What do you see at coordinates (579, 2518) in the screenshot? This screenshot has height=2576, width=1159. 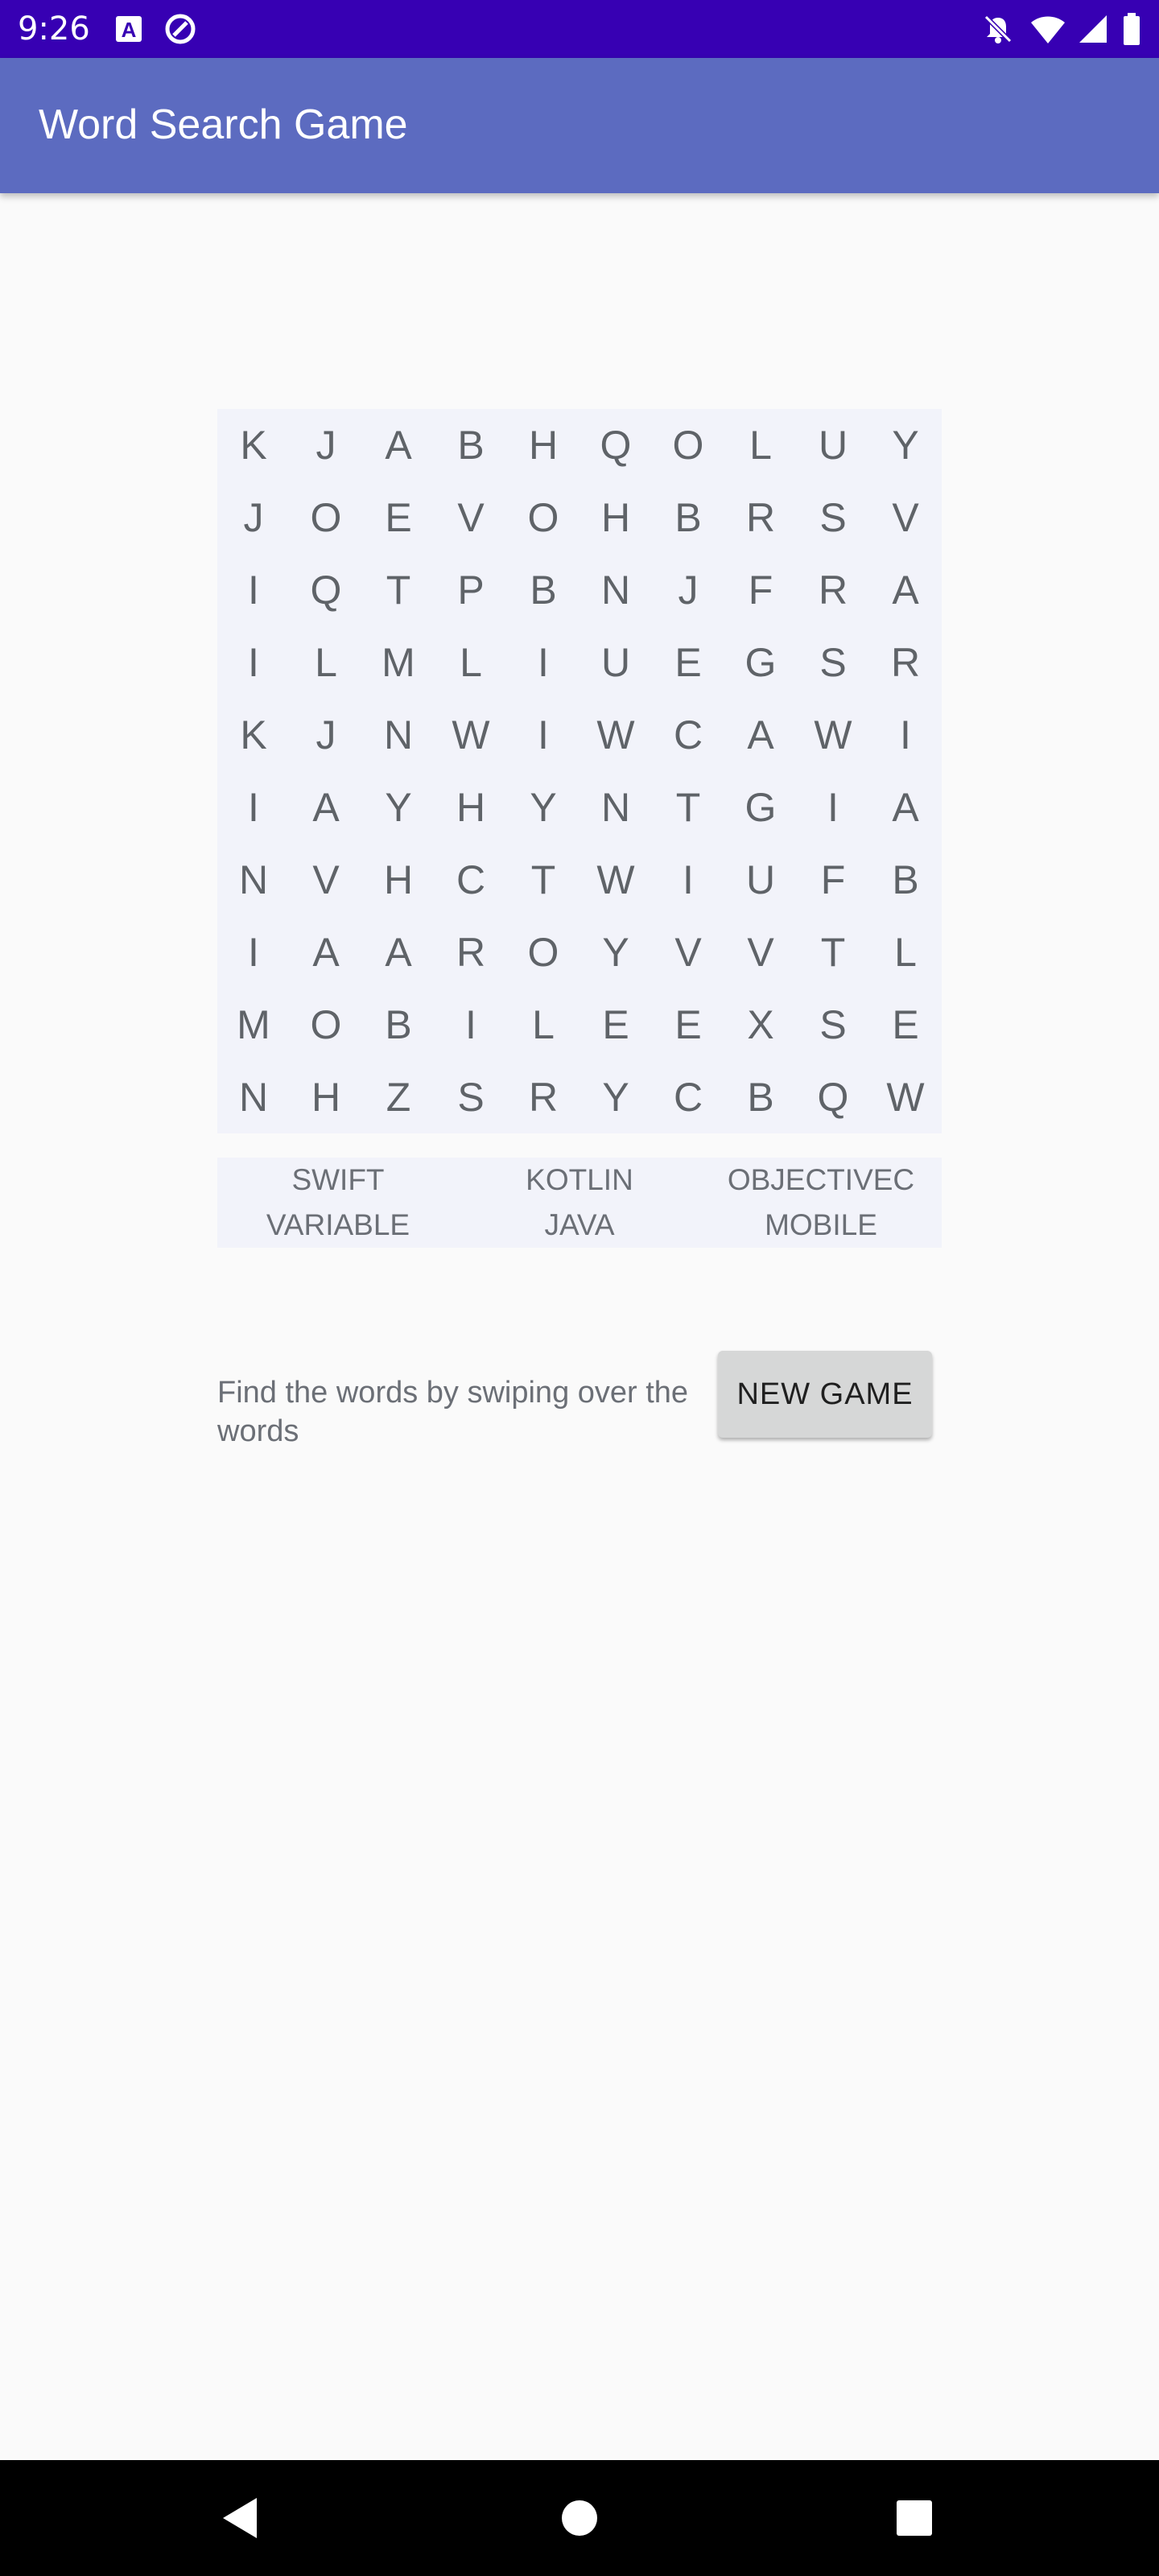 I see `home-icon` at bounding box center [579, 2518].